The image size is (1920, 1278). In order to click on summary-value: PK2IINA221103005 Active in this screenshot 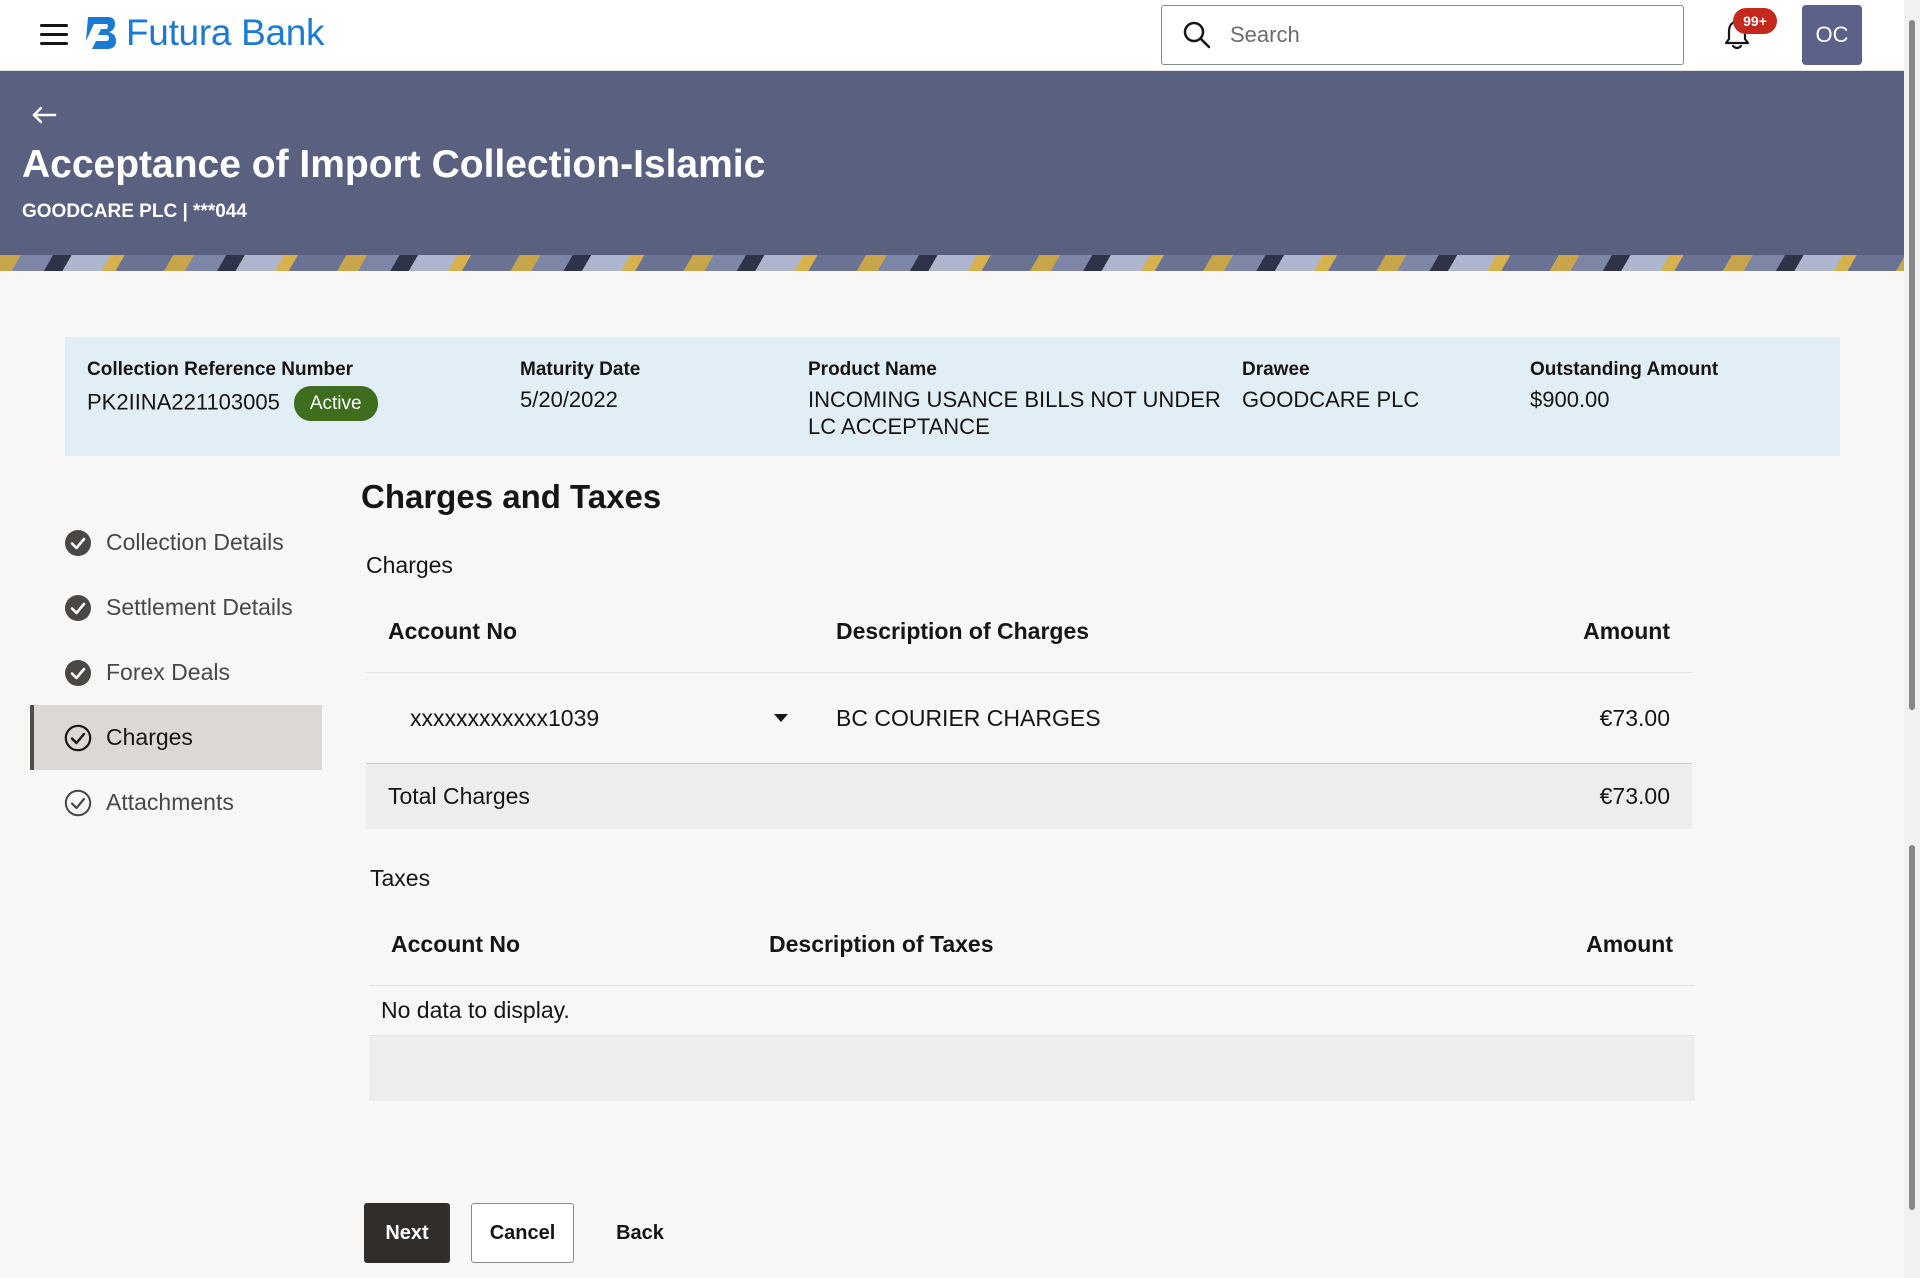, I will do `click(232, 403)`.